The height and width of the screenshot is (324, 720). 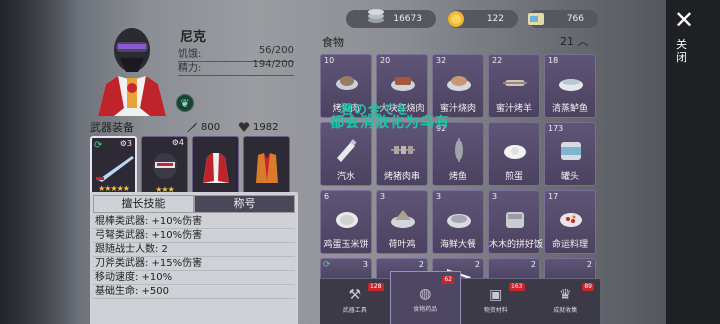 What do you see at coordinates (193, 37) in the screenshot?
I see `character-name: 尼克` at bounding box center [193, 37].